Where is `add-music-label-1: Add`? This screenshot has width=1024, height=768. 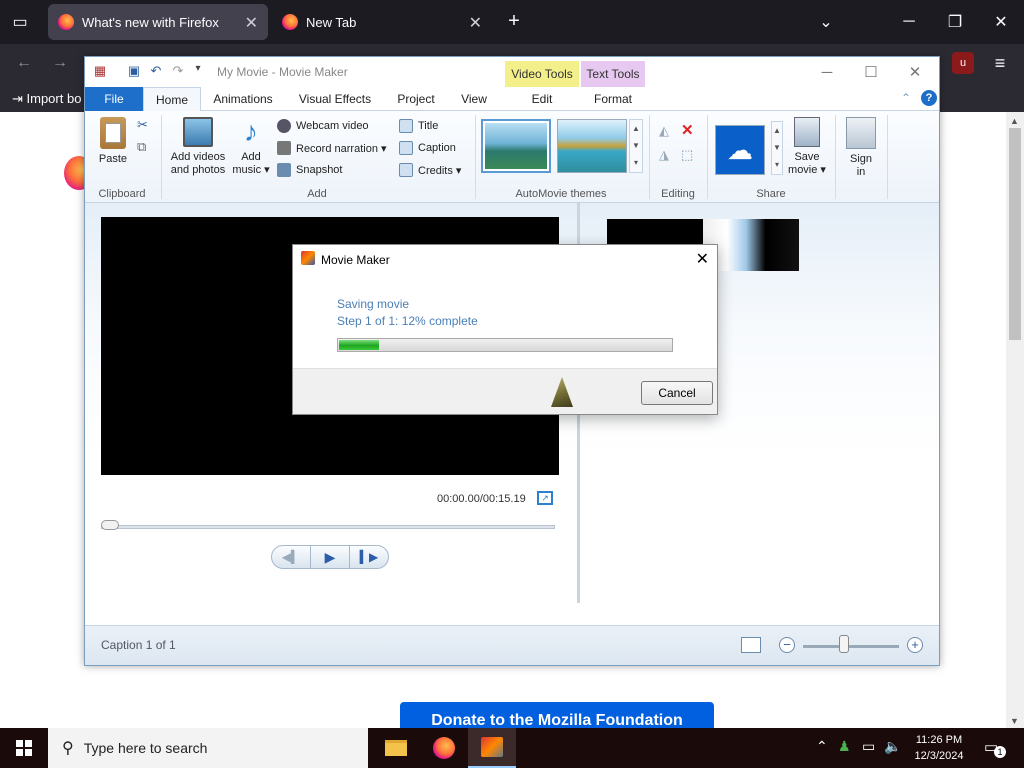
add-music-label-1: Add is located at coordinates (251, 157).